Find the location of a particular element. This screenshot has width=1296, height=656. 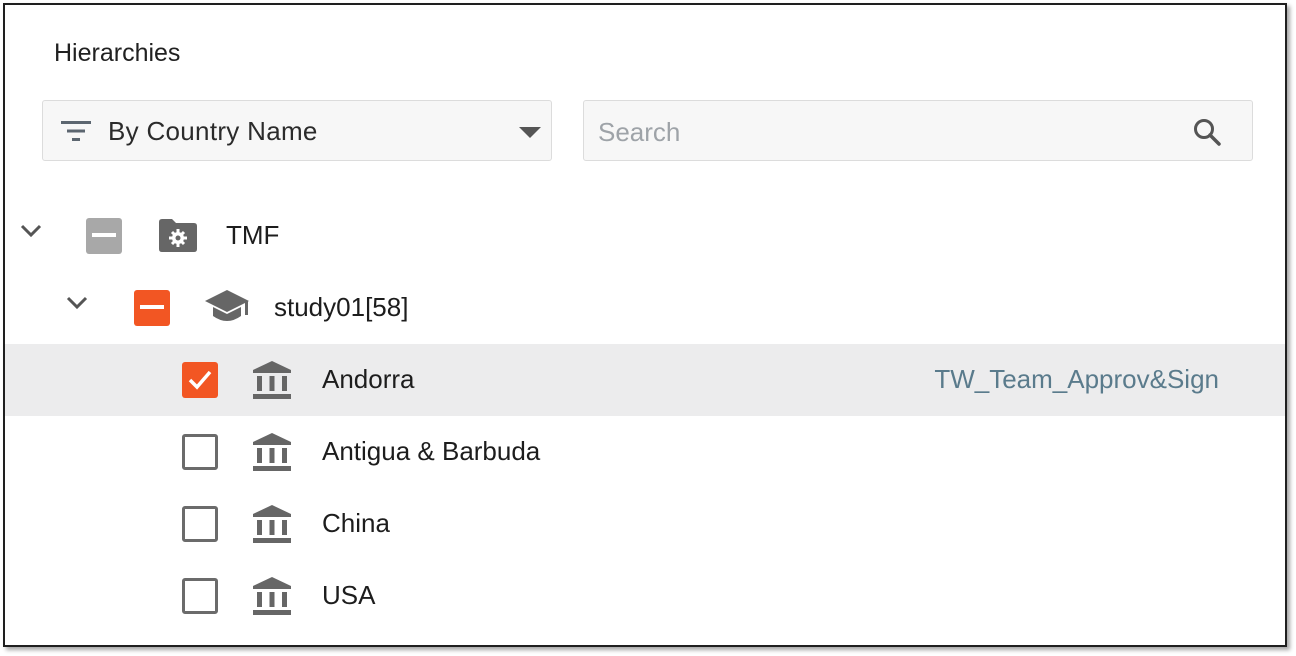

checkmark-icon is located at coordinates (200, 380).